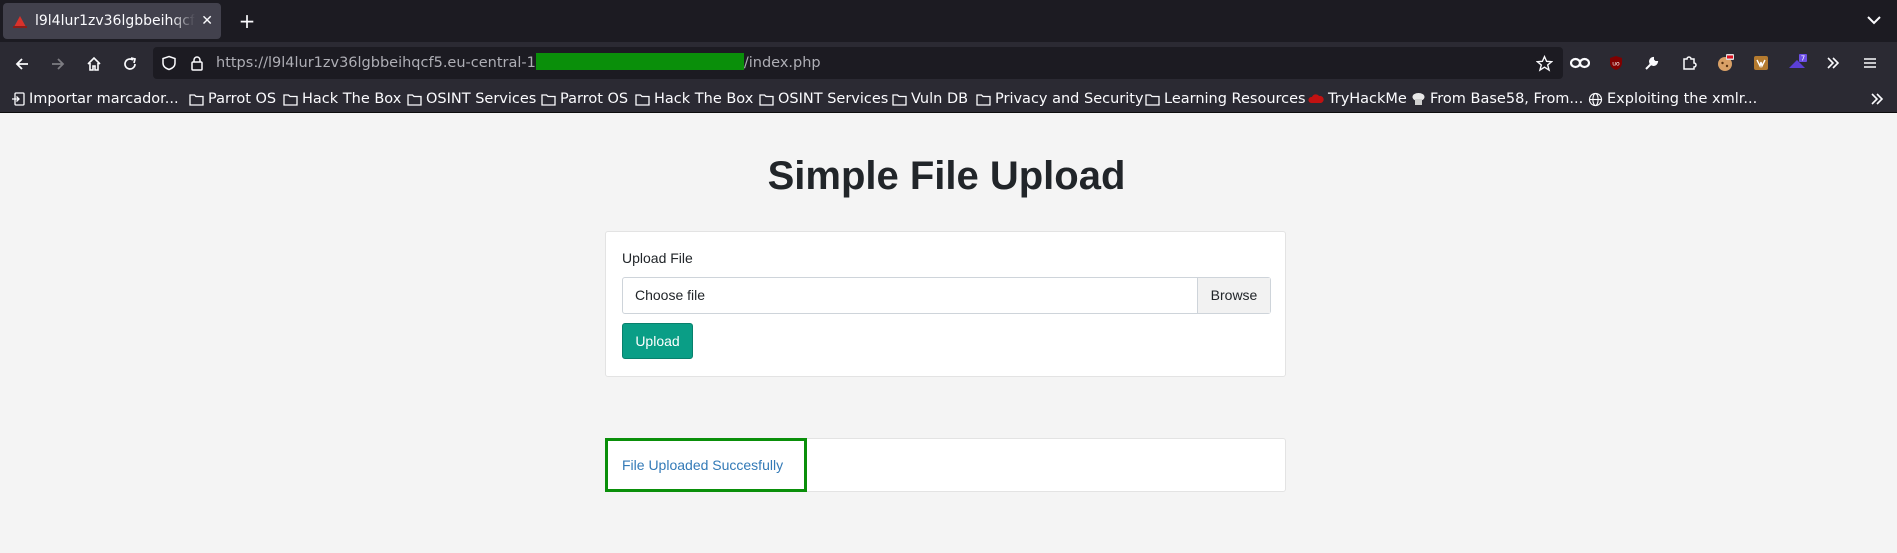  I want to click on site-favicon-icon, so click(20, 22).